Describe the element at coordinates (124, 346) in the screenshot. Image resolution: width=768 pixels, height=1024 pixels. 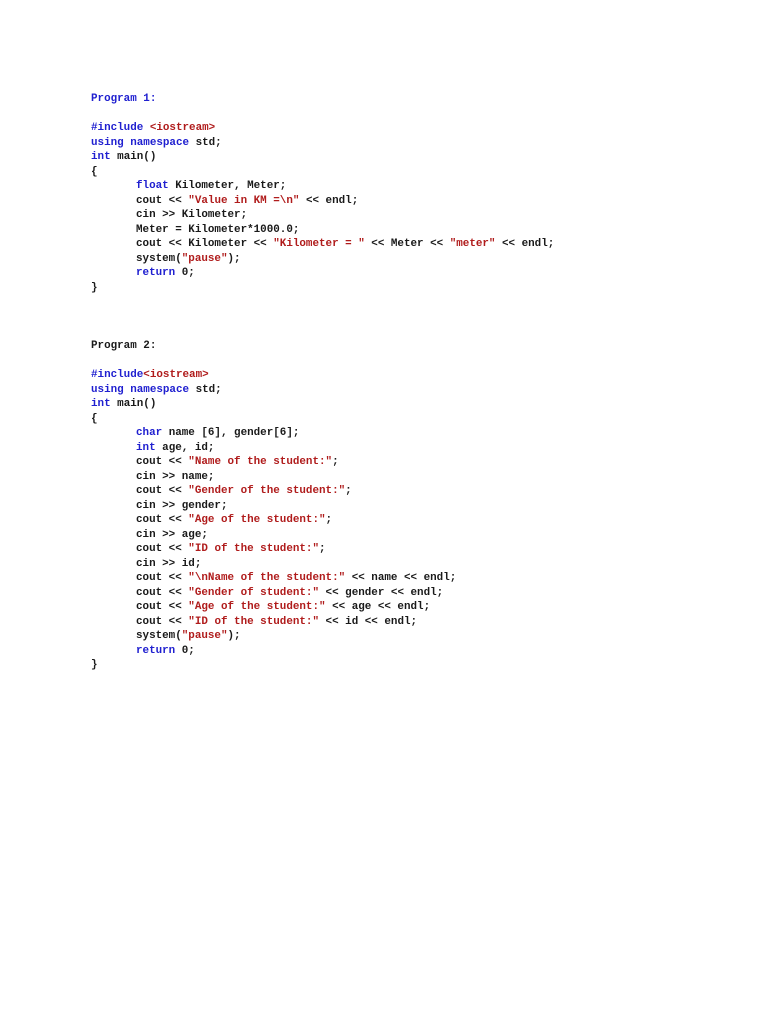
I see `program-title: Program 2:` at that location.